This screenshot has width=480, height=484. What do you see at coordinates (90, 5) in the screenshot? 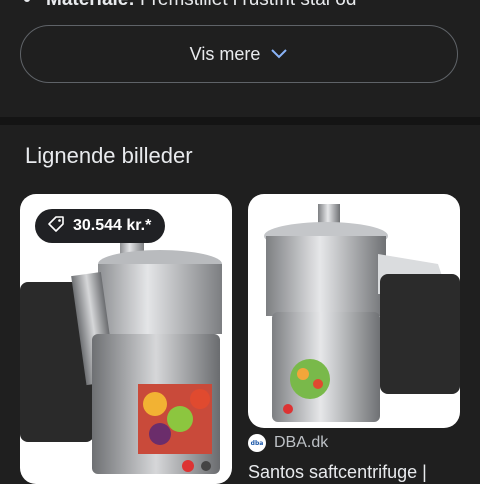
I see `snippet-label: Materiale:` at bounding box center [90, 5].